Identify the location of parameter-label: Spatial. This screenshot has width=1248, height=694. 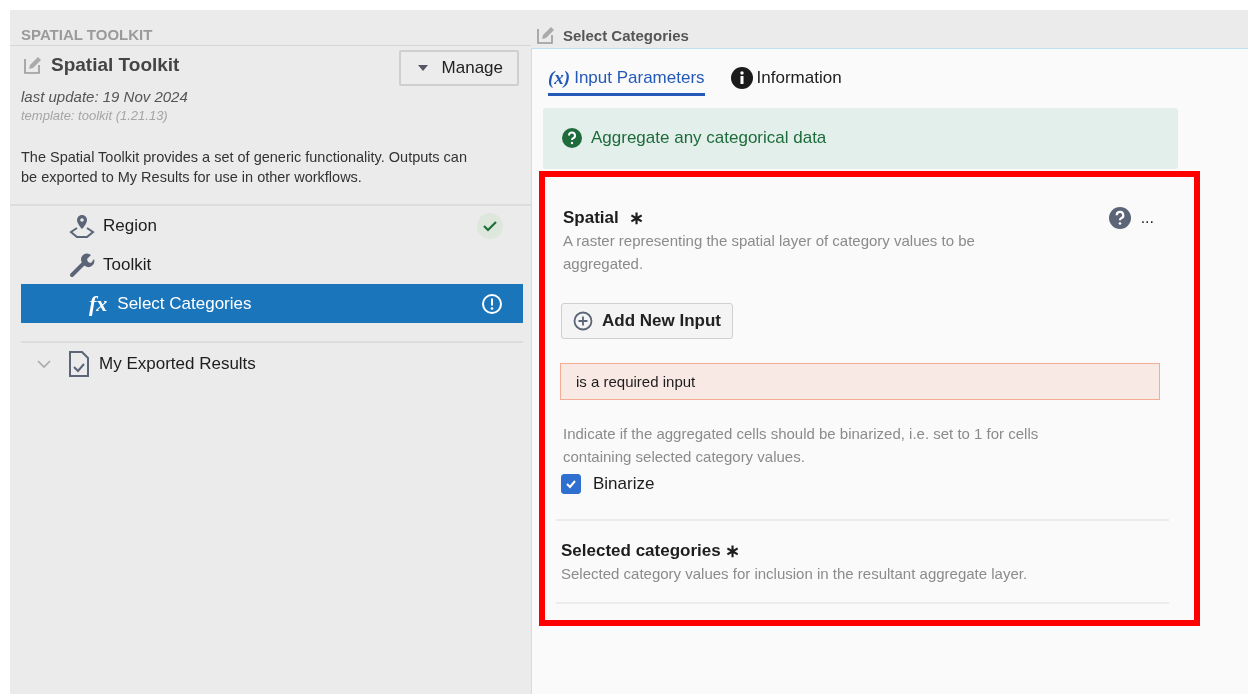
(591, 218).